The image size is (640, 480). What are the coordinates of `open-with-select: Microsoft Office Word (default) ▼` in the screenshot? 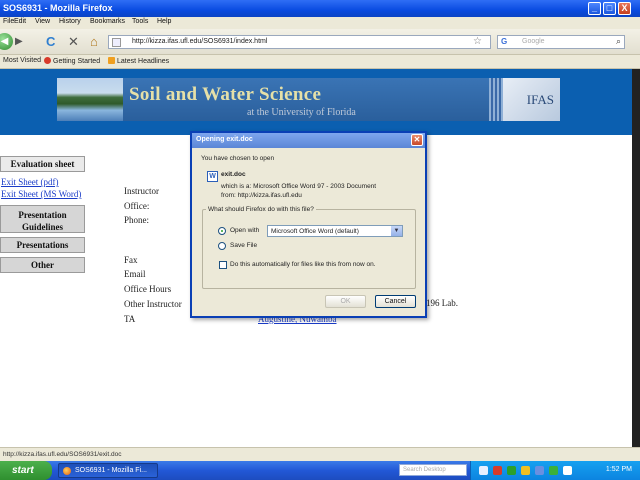 It's located at (335, 231).